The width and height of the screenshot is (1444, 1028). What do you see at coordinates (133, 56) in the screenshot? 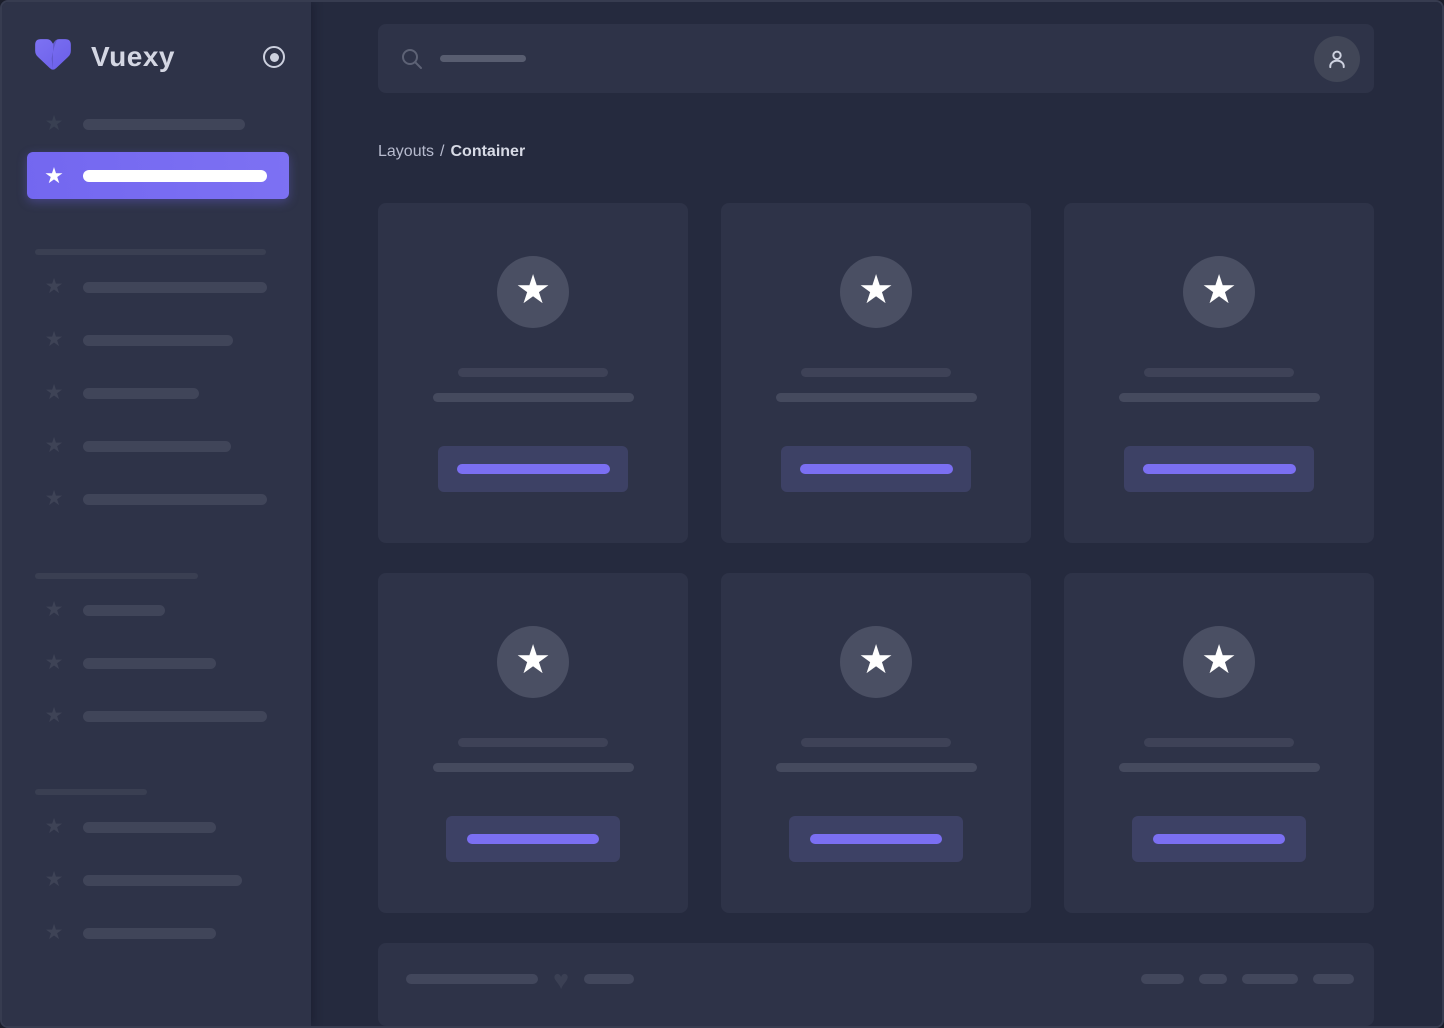
I see `brand-title: Vuexy` at bounding box center [133, 56].